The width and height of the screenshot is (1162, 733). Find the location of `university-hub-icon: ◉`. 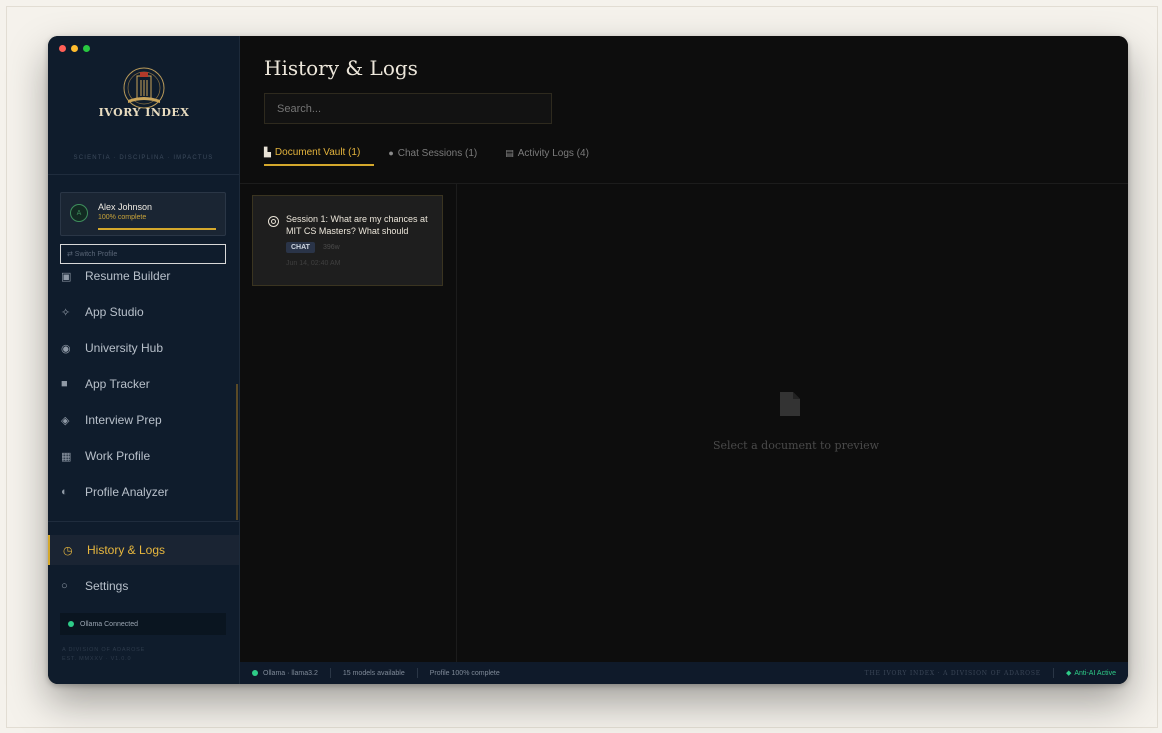

university-hub-icon: ◉ is located at coordinates (66, 348).